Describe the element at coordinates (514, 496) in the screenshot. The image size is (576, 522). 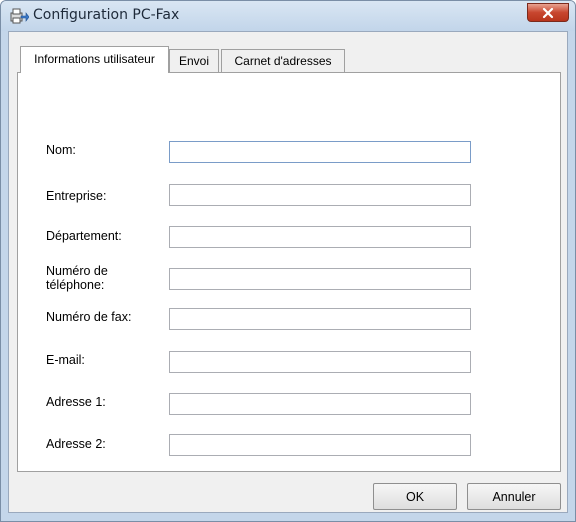
I see `cancel-button: Annuler` at that location.